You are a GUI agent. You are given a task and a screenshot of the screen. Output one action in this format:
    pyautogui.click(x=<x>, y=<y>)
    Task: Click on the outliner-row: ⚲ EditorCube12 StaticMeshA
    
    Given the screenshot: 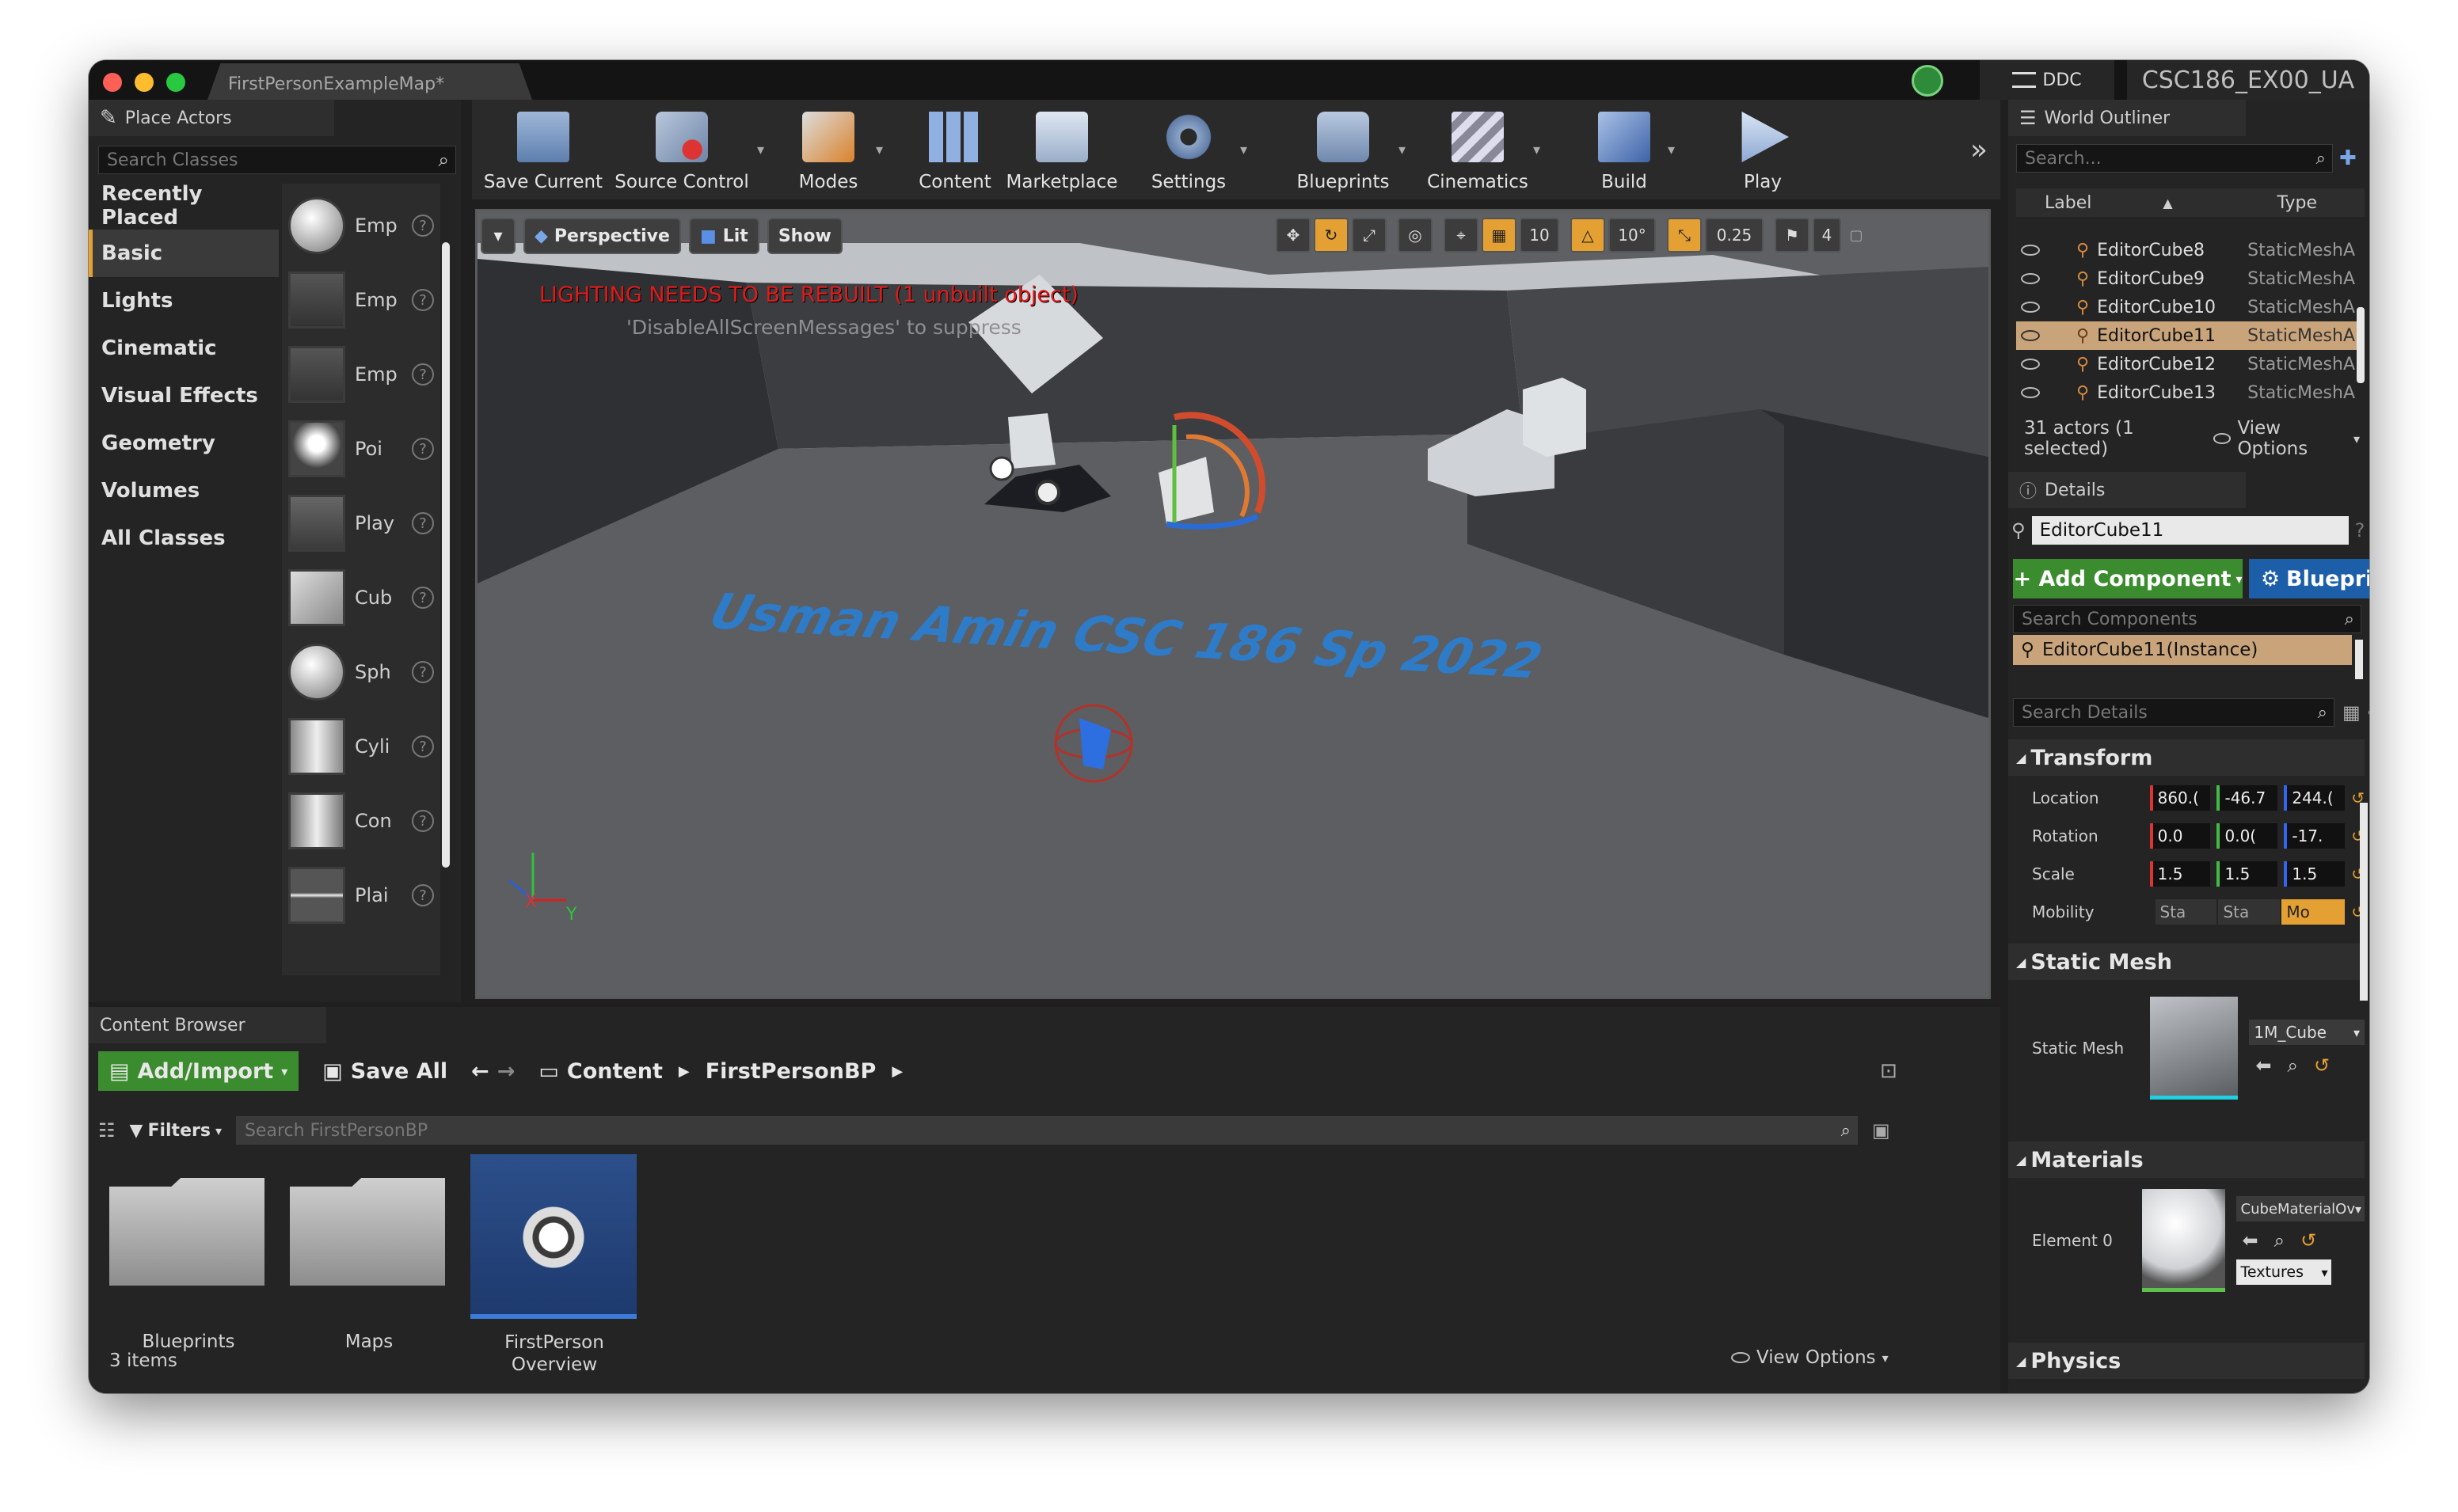 What is the action you would take?
    pyautogui.click(x=2186, y=364)
    